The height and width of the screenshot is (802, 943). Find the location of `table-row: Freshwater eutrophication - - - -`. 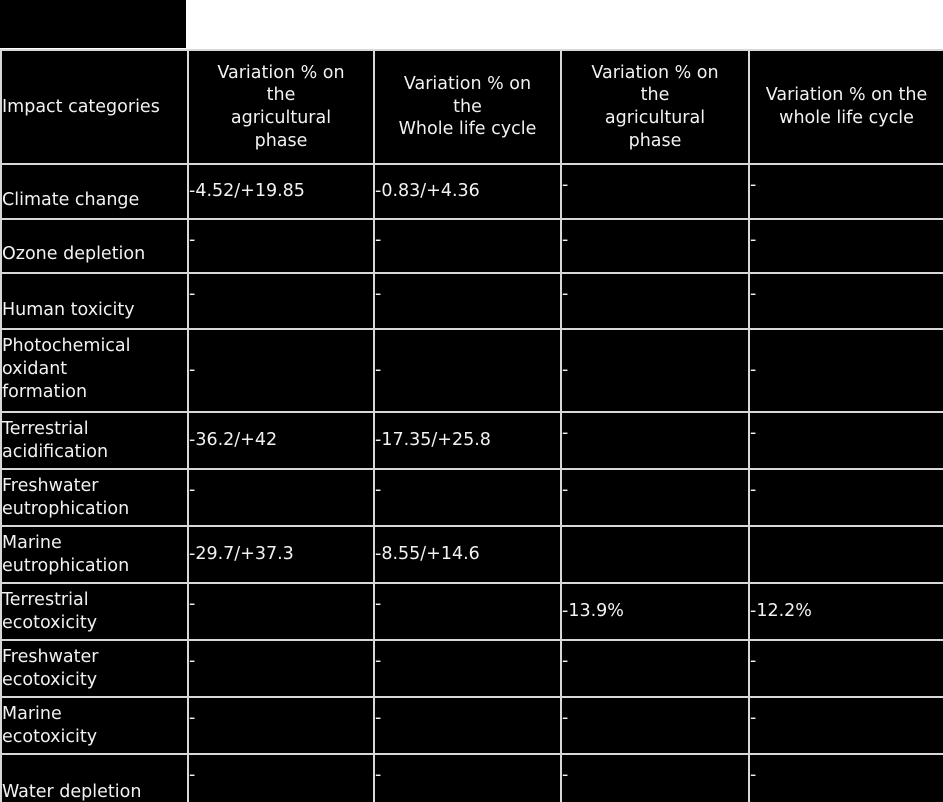

table-row: Freshwater eutrophication - - - - is located at coordinates (471, 497).